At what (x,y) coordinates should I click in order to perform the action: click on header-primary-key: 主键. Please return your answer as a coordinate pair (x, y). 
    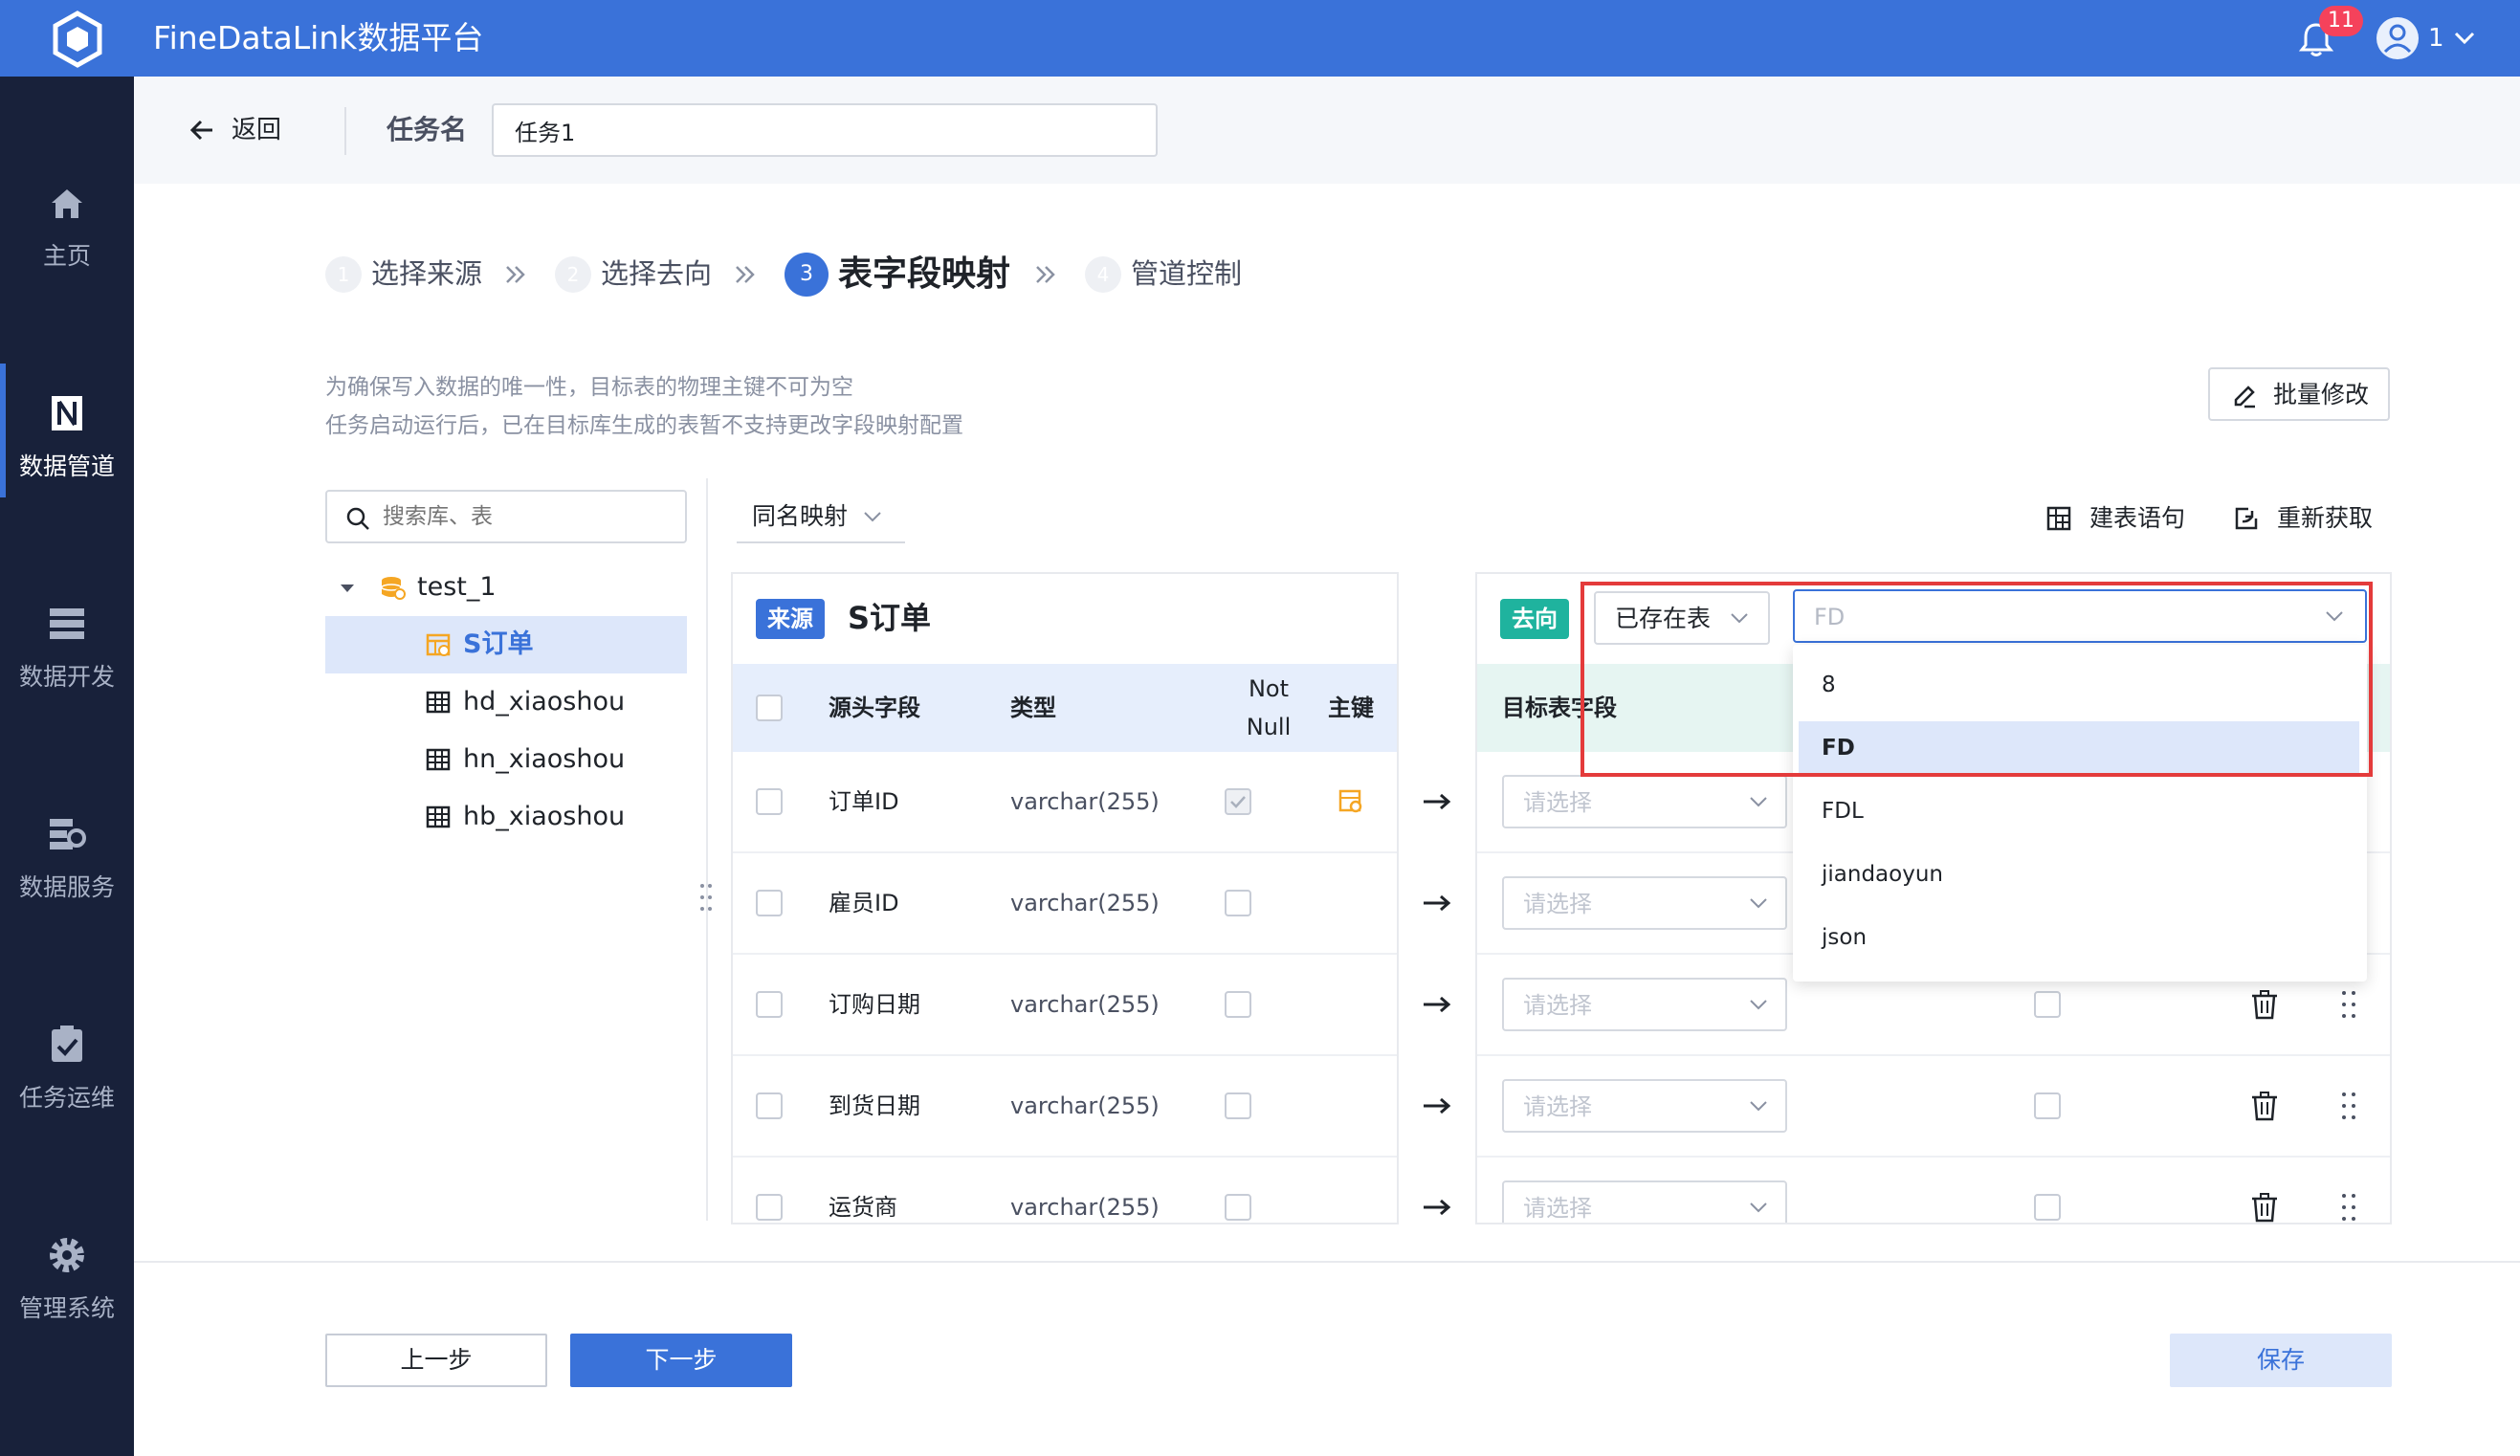
    Looking at the image, I should click on (1351, 708).